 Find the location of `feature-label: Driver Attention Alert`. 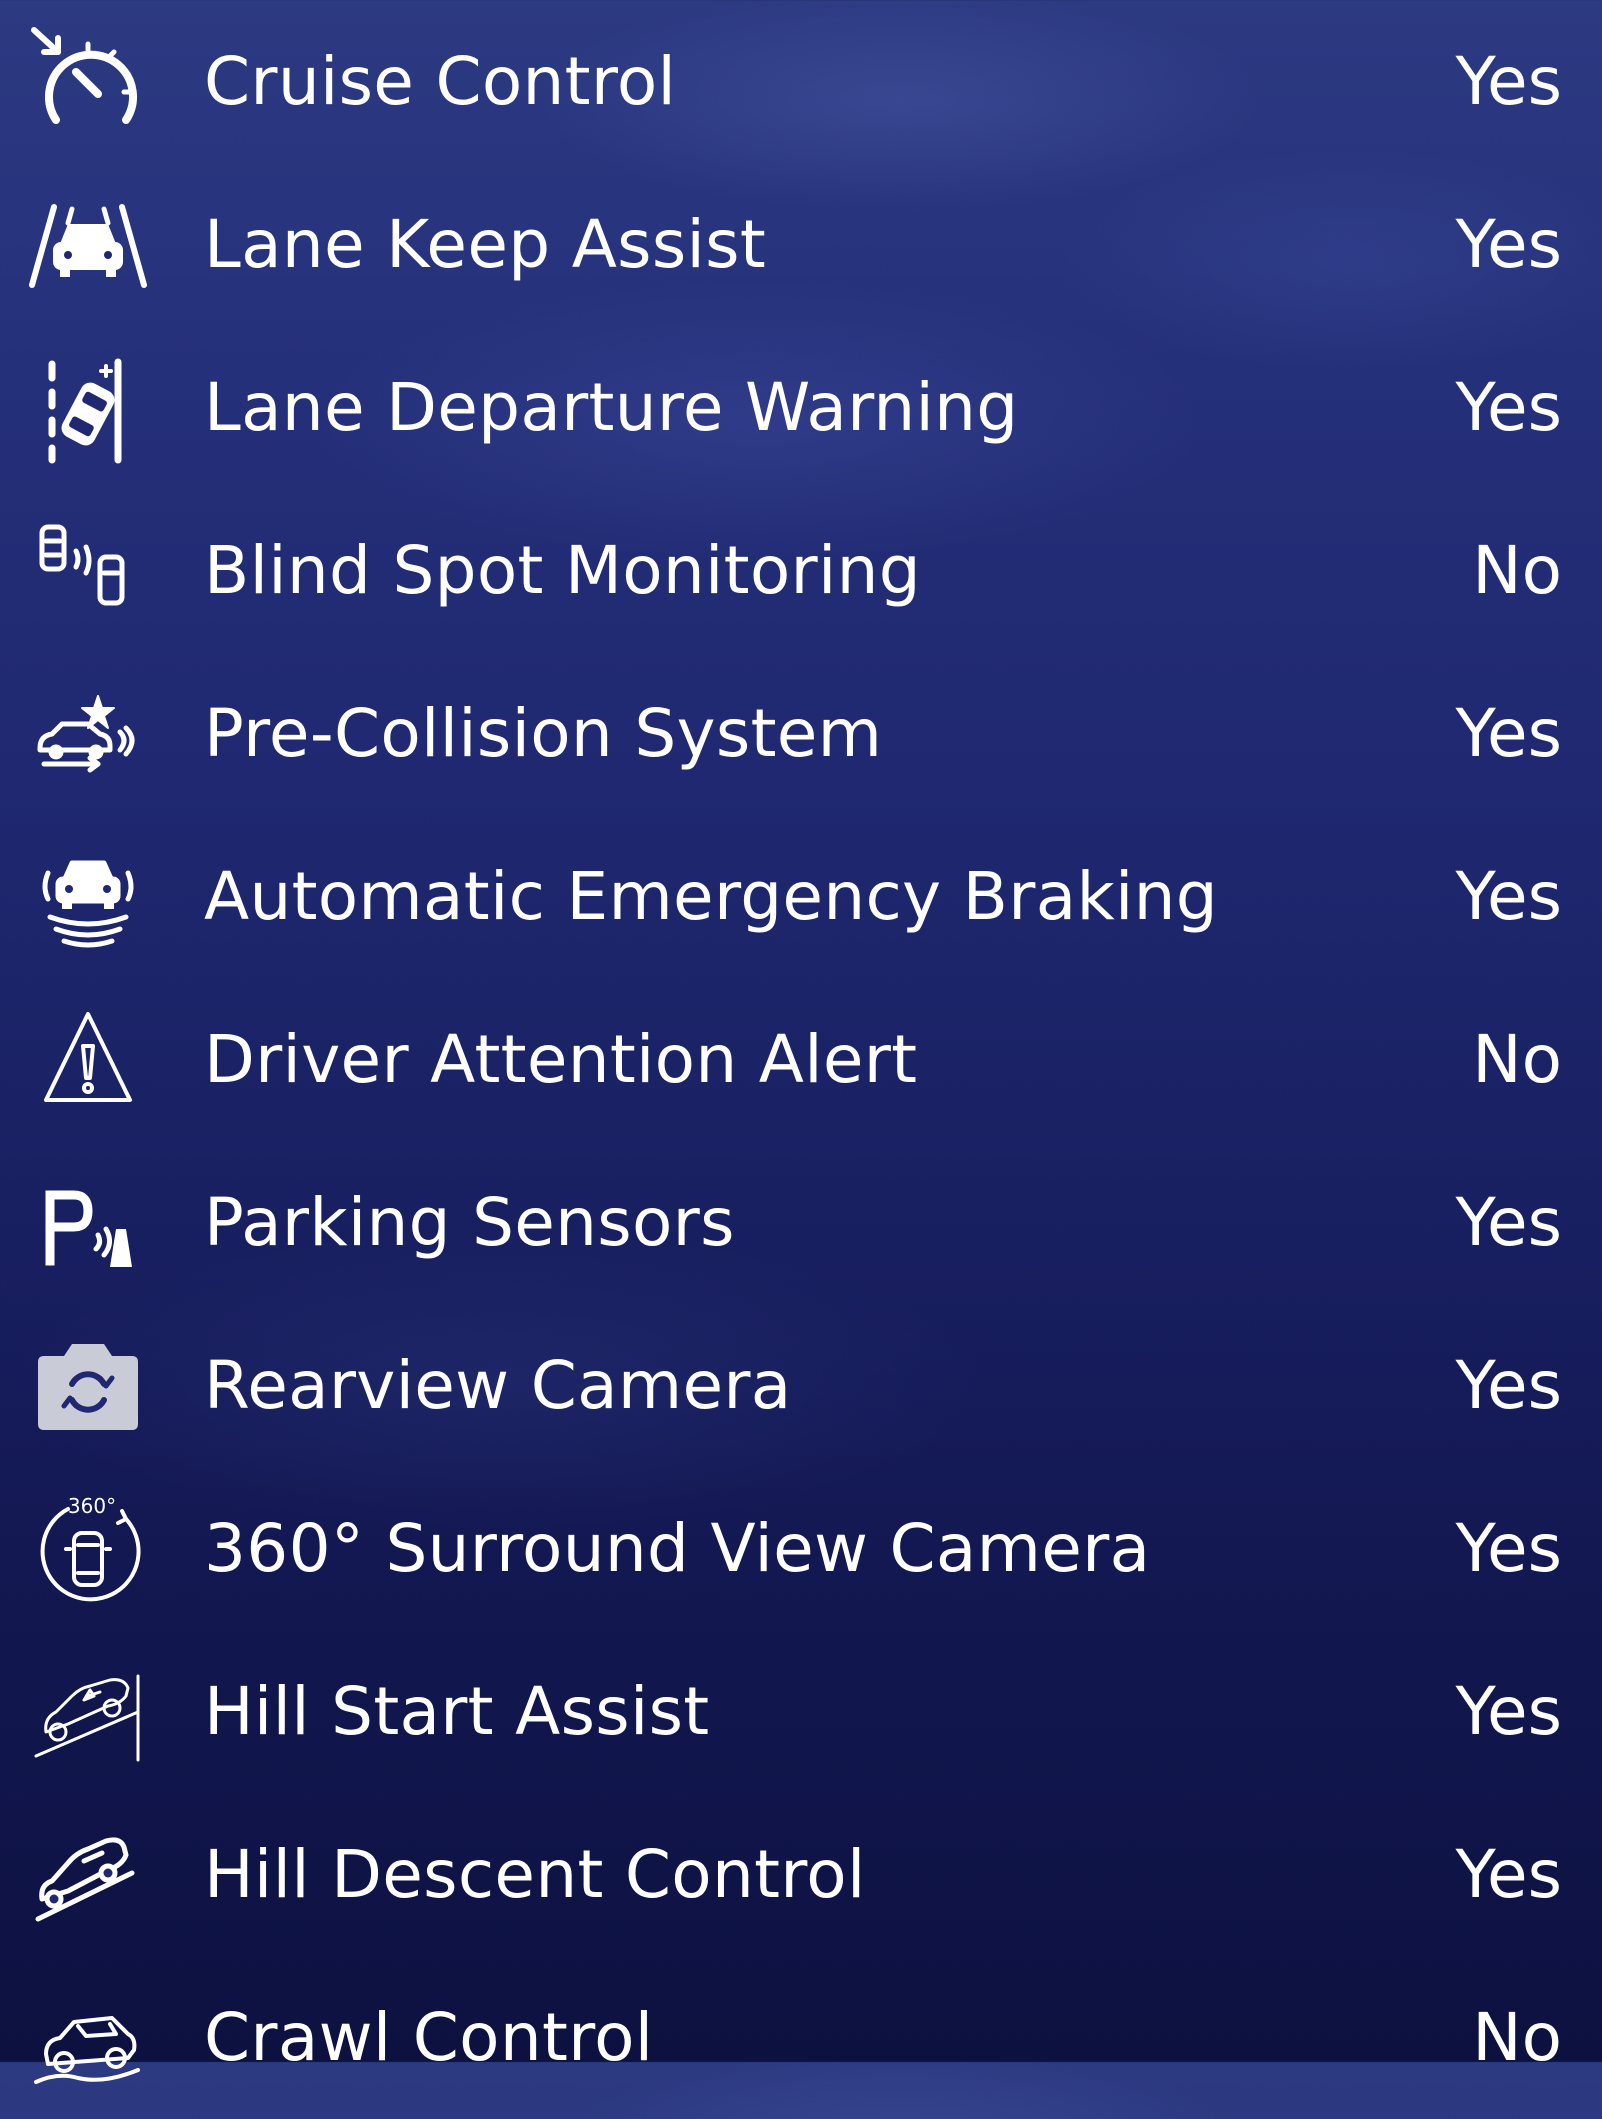

feature-label: Driver Attention Alert is located at coordinates (561, 1059).